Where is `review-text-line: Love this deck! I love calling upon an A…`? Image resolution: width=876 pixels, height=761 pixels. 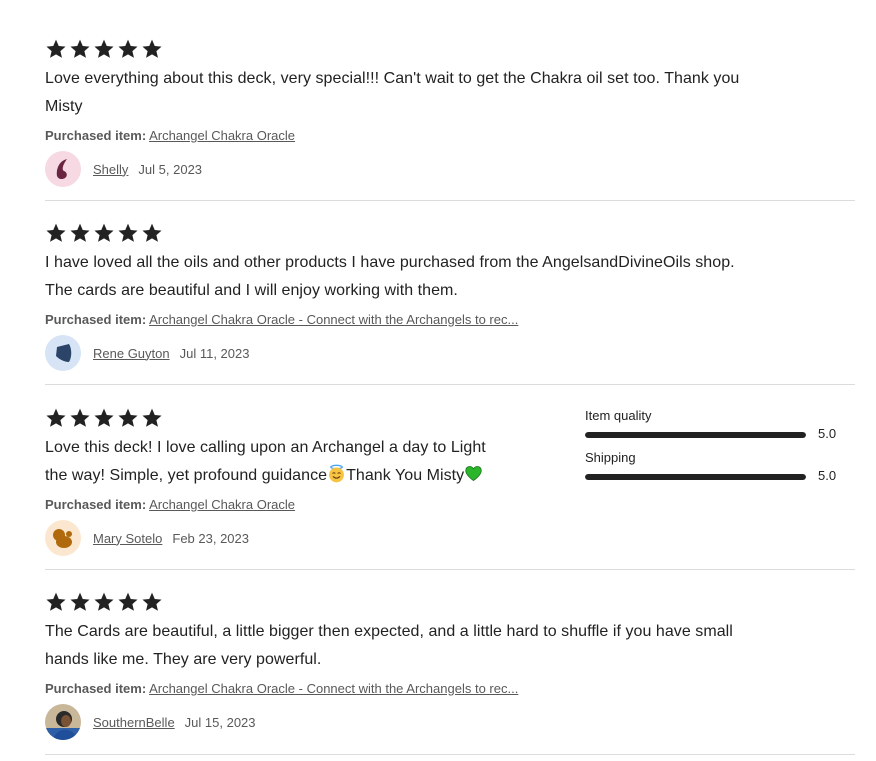 review-text-line: Love this deck! I love calling upon an A… is located at coordinates (265, 447).